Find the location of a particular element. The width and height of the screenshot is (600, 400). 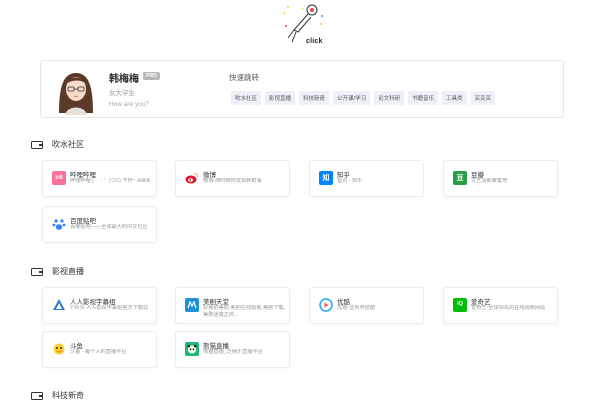

site-card-yyets: 人人影视字幕组 YYeTs 人人影视字幕组官方下载站 is located at coordinates (99, 305).